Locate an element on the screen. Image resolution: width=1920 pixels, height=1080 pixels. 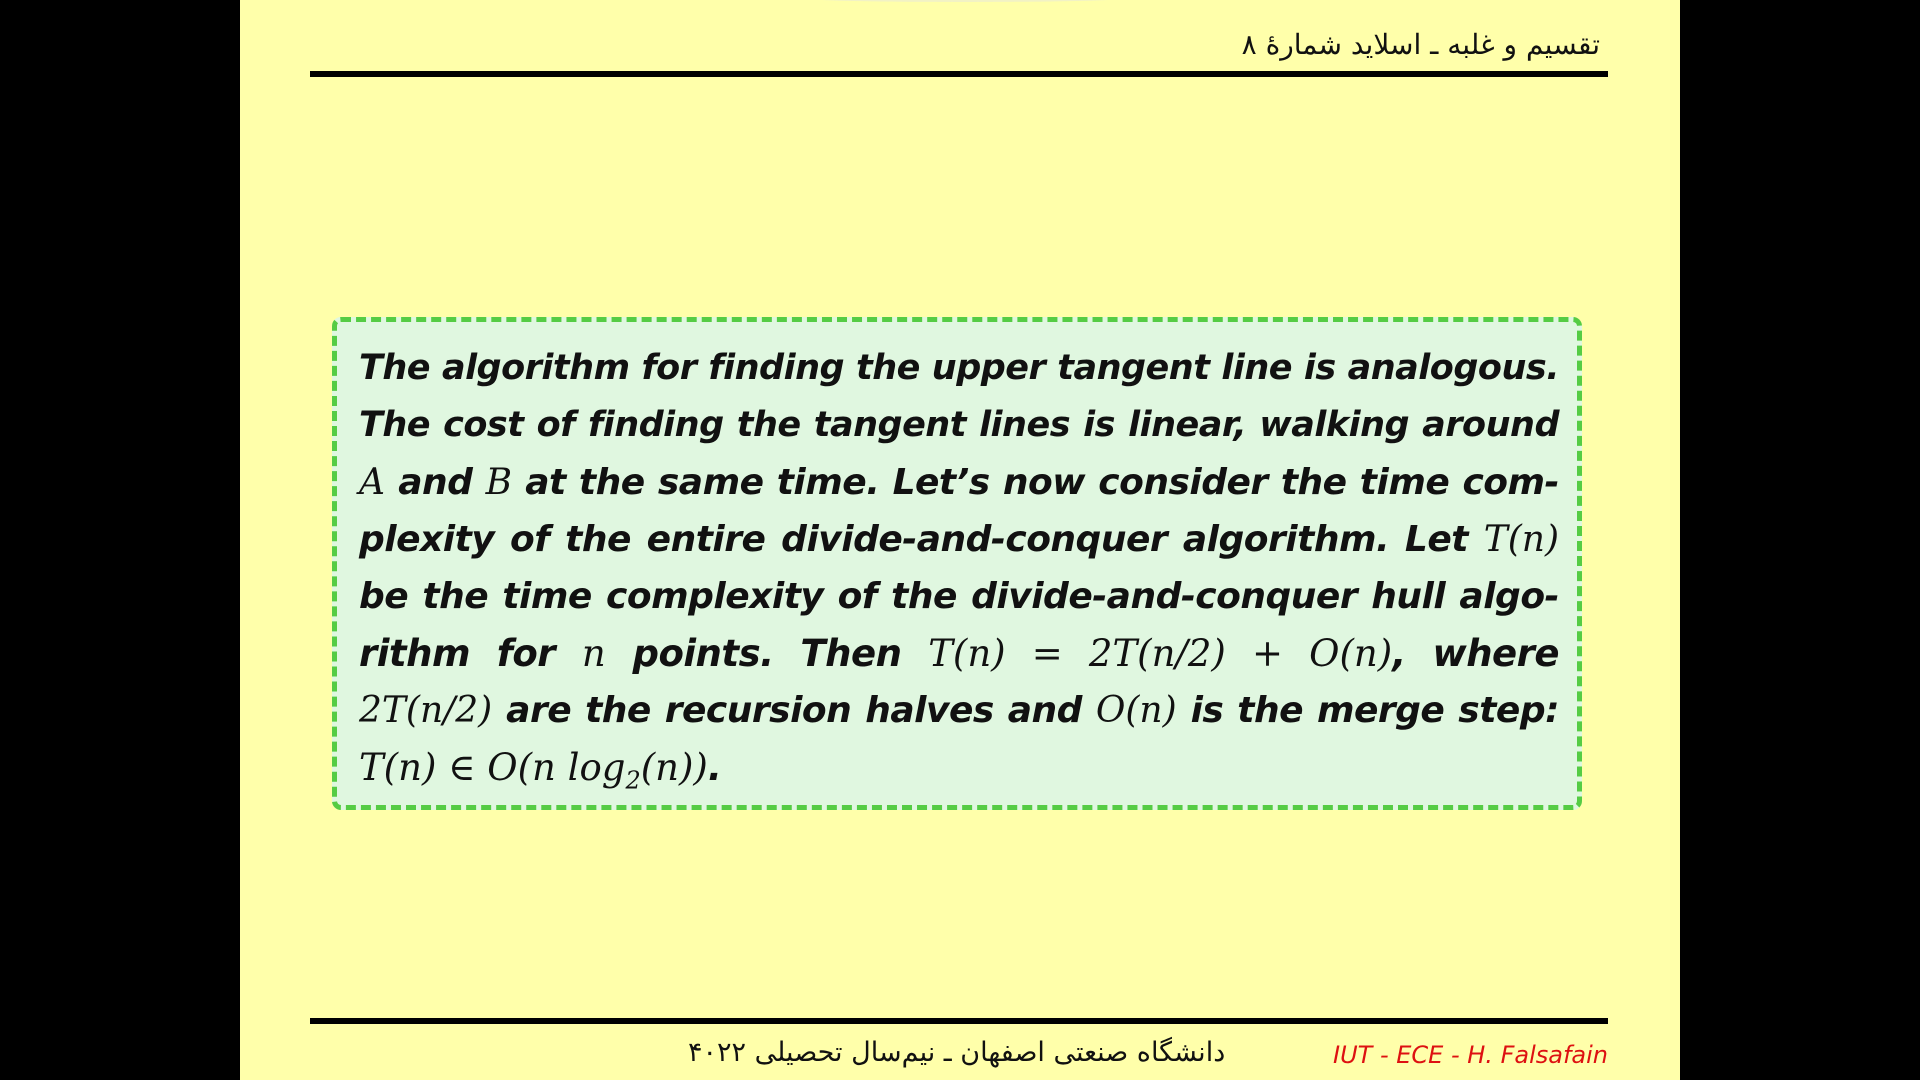
text-run: points. Then is located at coordinates (767, 653).